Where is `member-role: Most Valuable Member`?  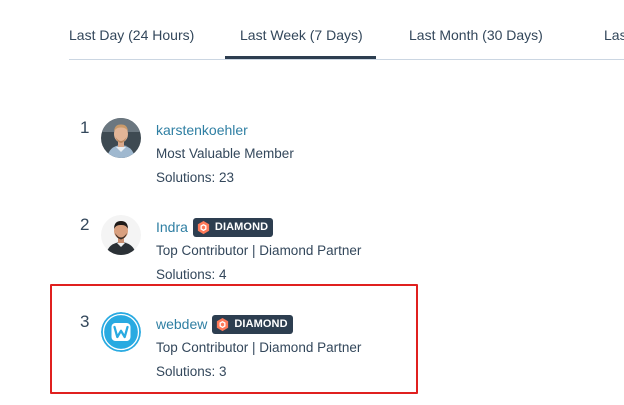
member-role: Most Valuable Member is located at coordinates (225, 153).